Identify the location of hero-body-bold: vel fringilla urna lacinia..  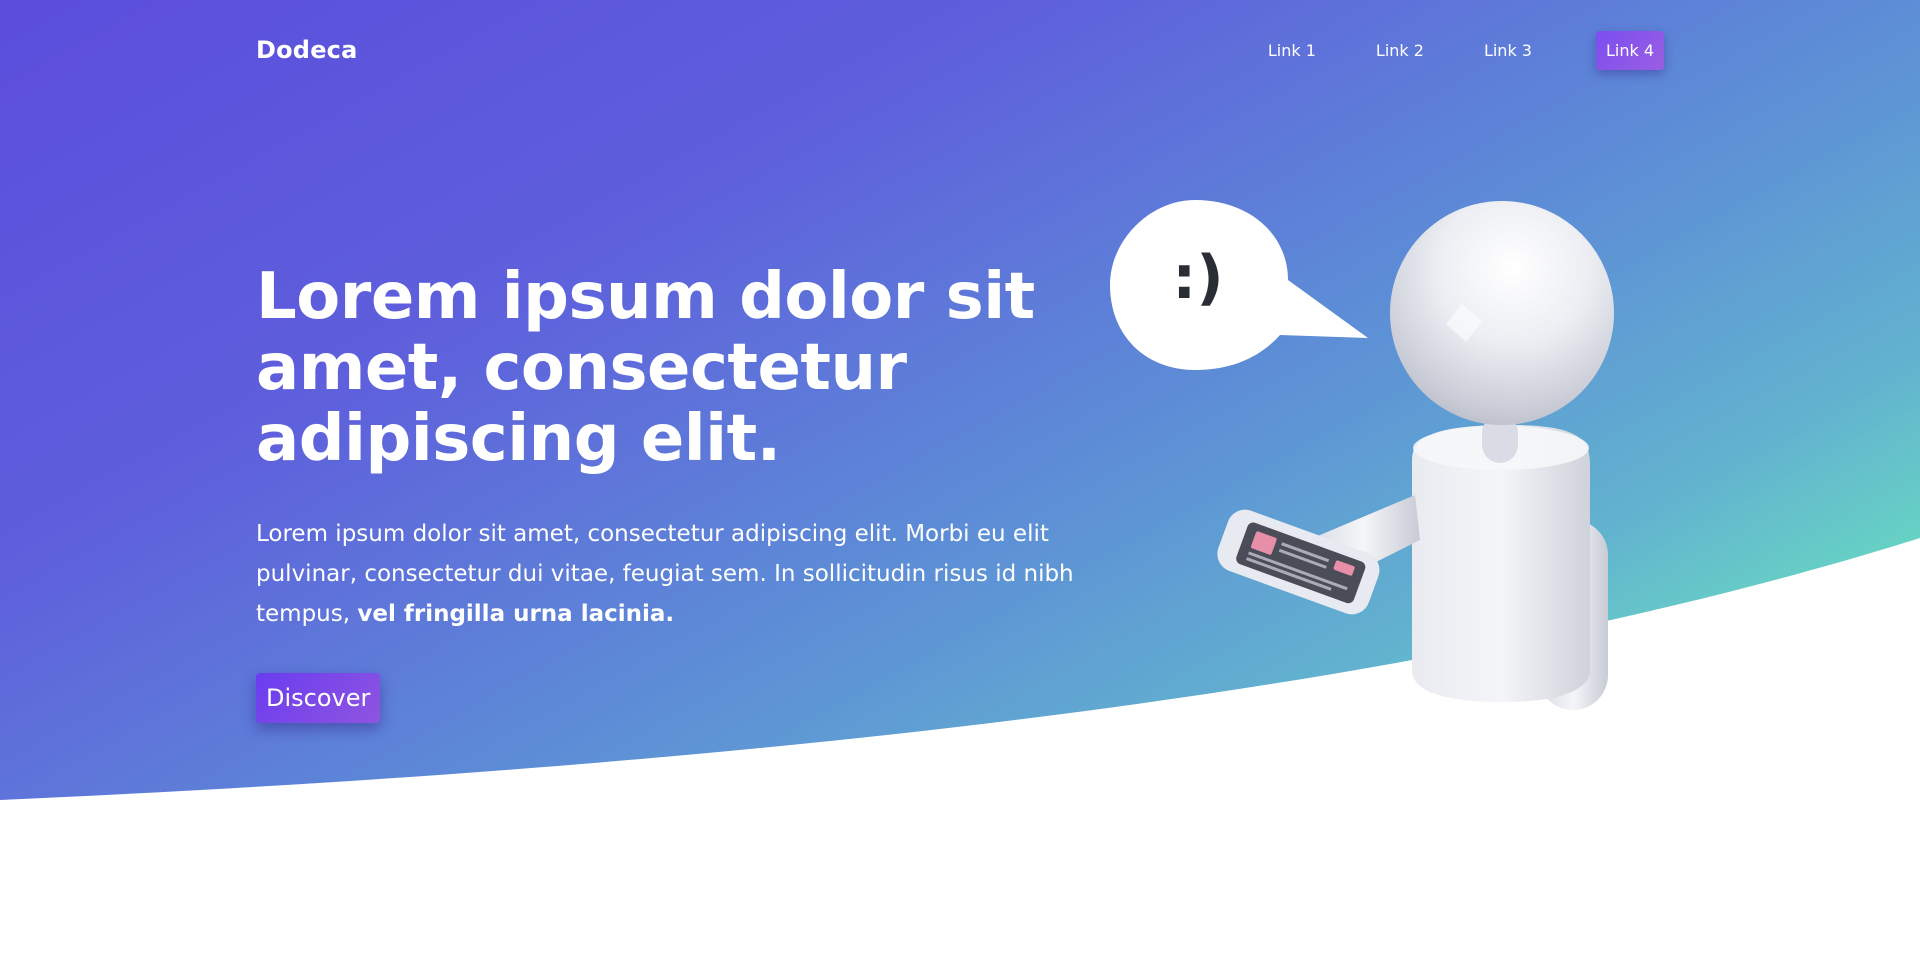
(516, 614).